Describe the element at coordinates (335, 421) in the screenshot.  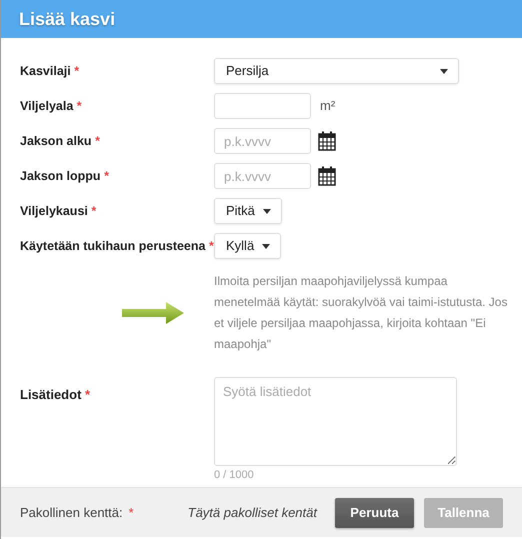
I see `notes-field: Syötä lisätiedot` at that location.